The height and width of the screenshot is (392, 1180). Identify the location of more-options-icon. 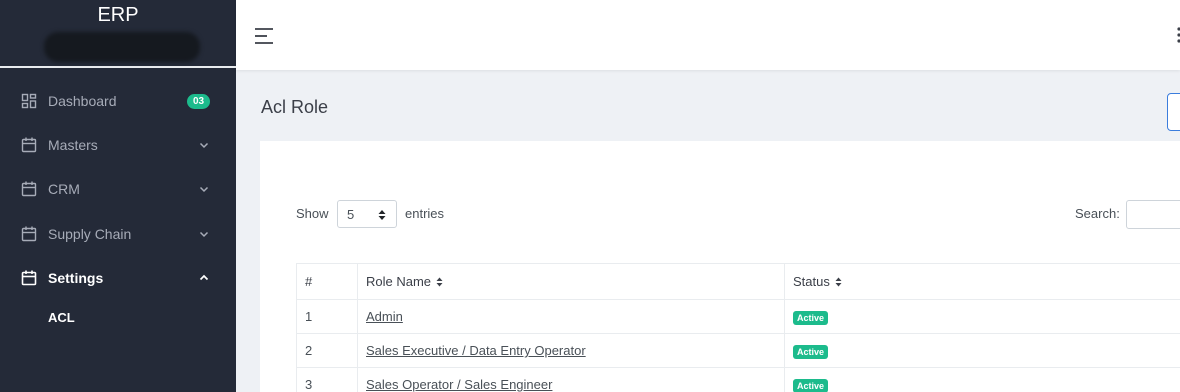
(1178, 35).